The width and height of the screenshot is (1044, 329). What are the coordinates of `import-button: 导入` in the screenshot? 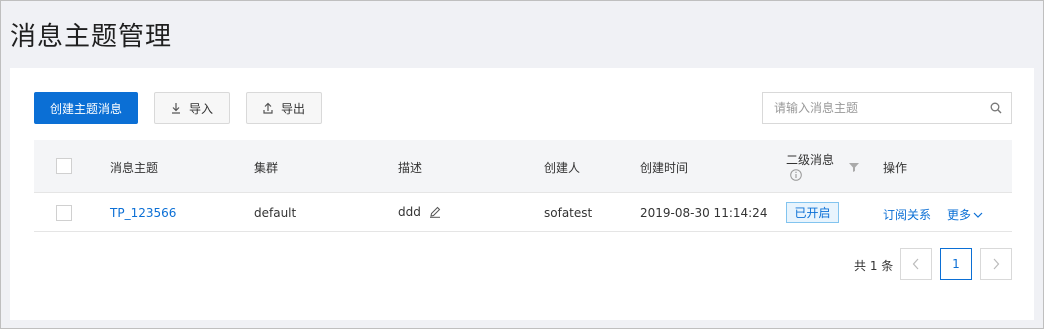 It's located at (192, 108).